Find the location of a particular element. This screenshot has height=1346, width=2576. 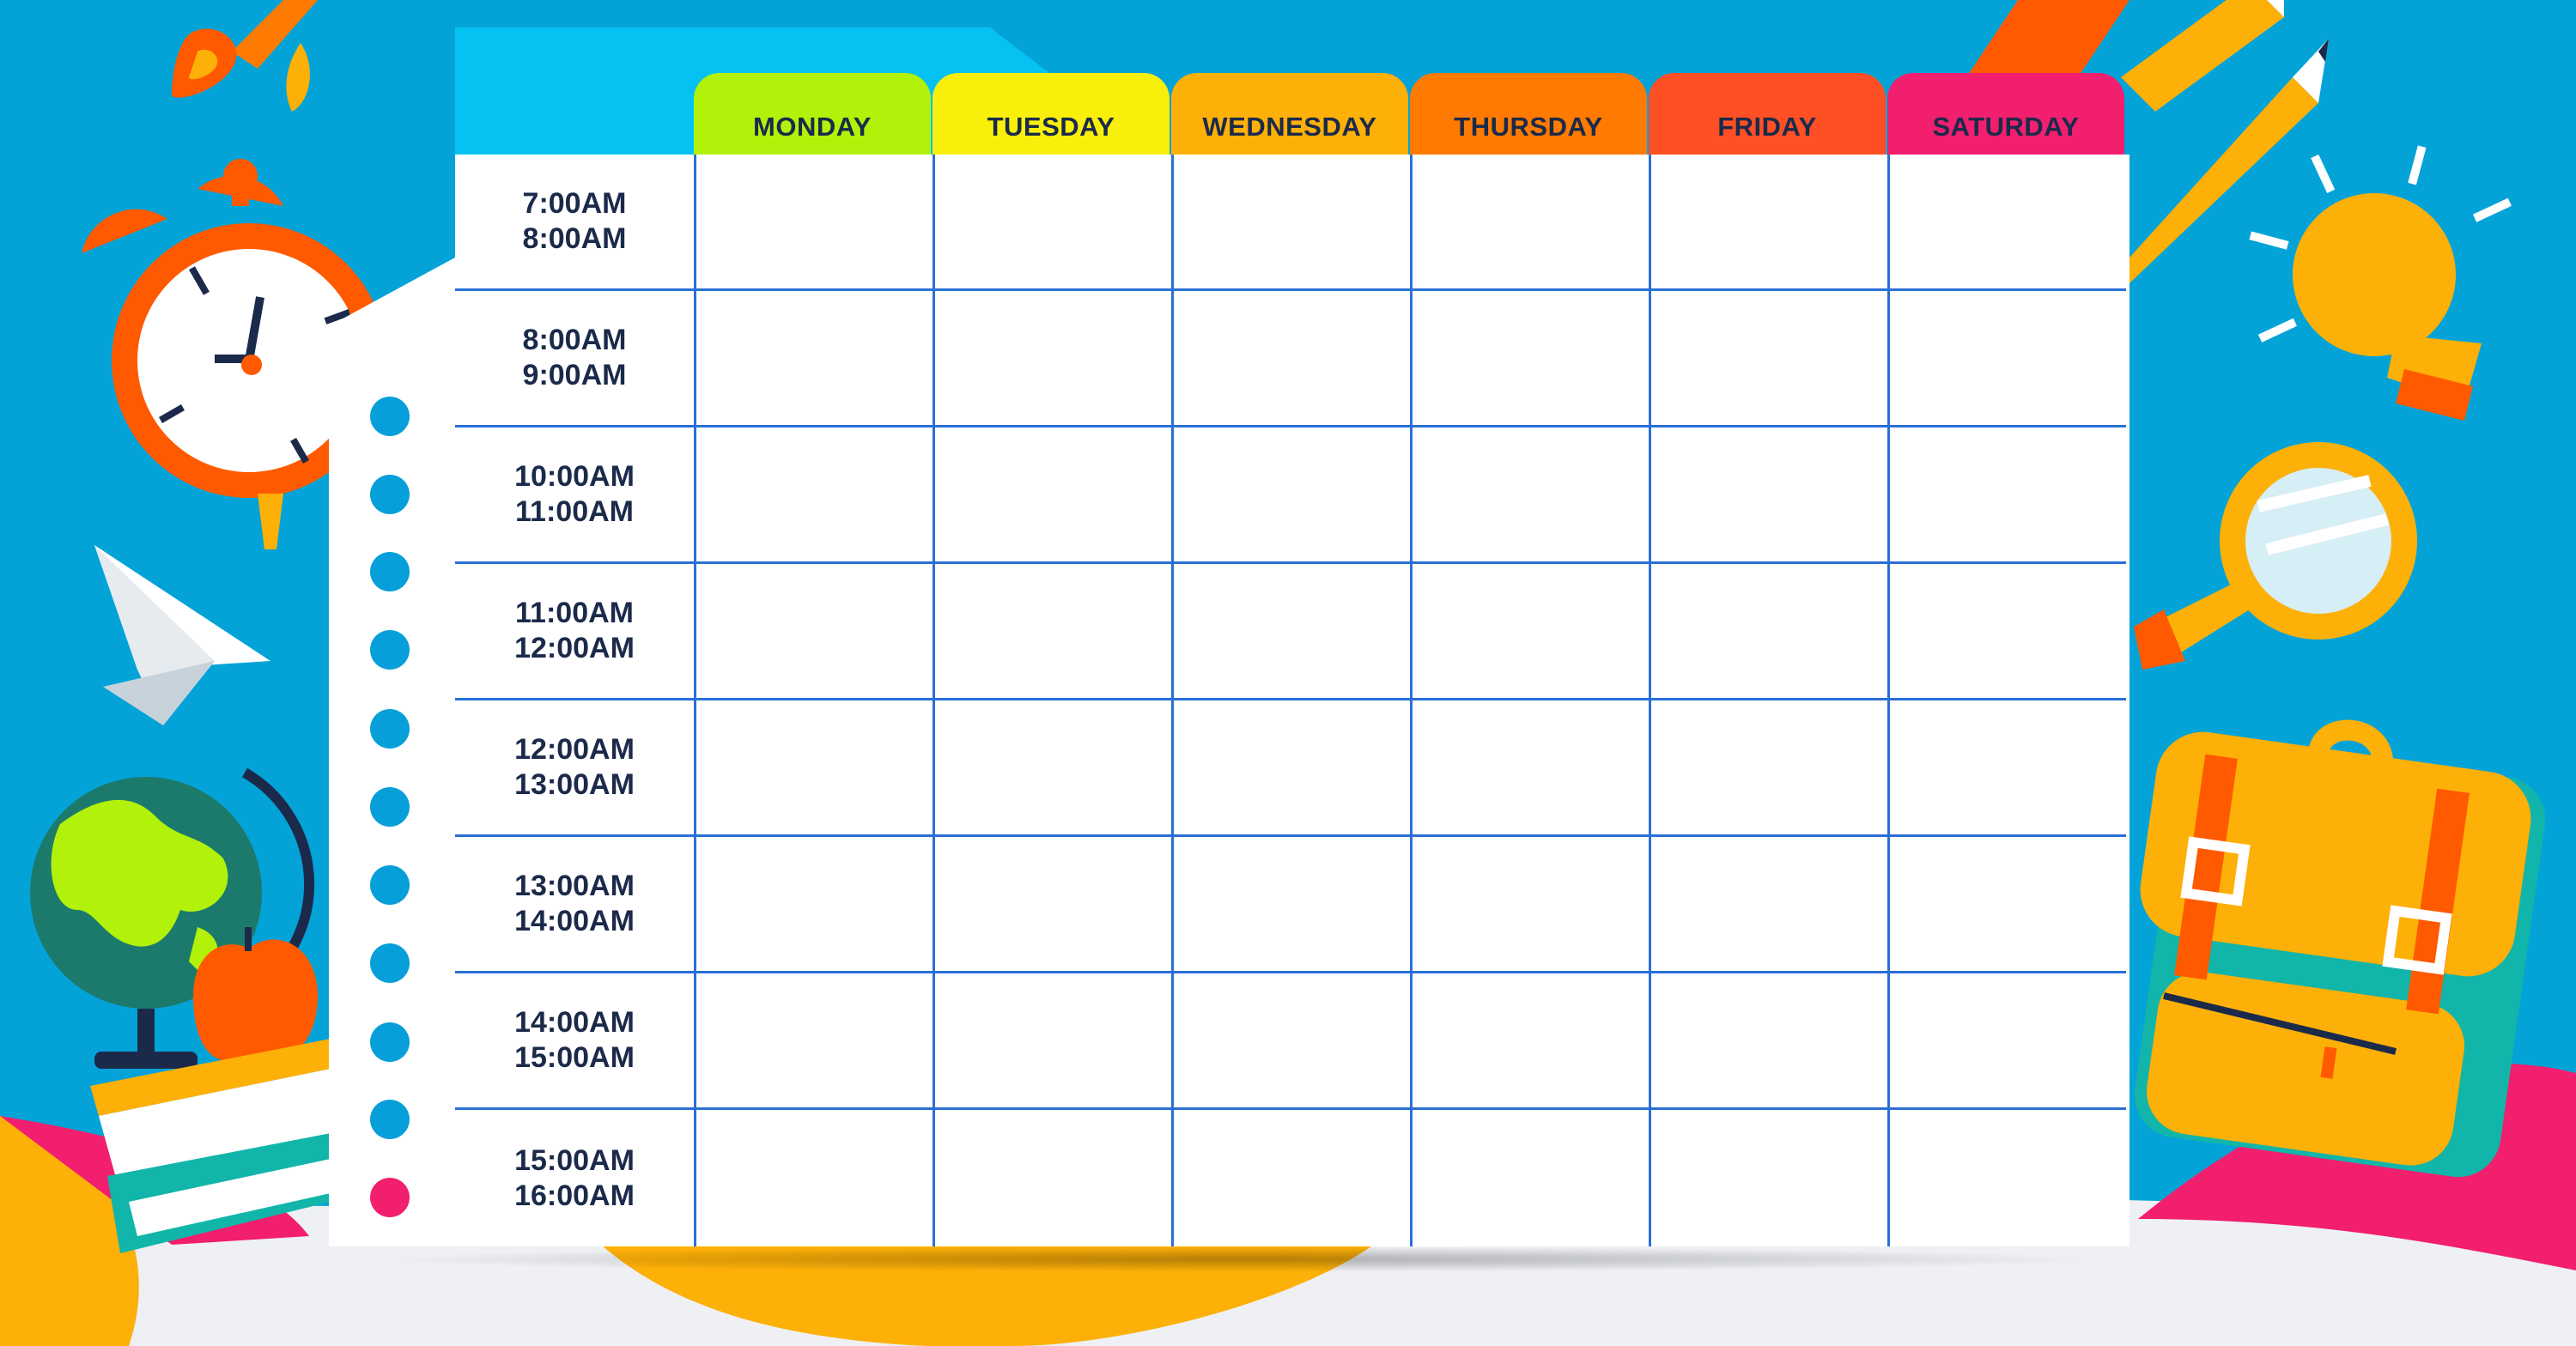

time-slot-label: 7:00AM 8:00AM is located at coordinates (574, 223).